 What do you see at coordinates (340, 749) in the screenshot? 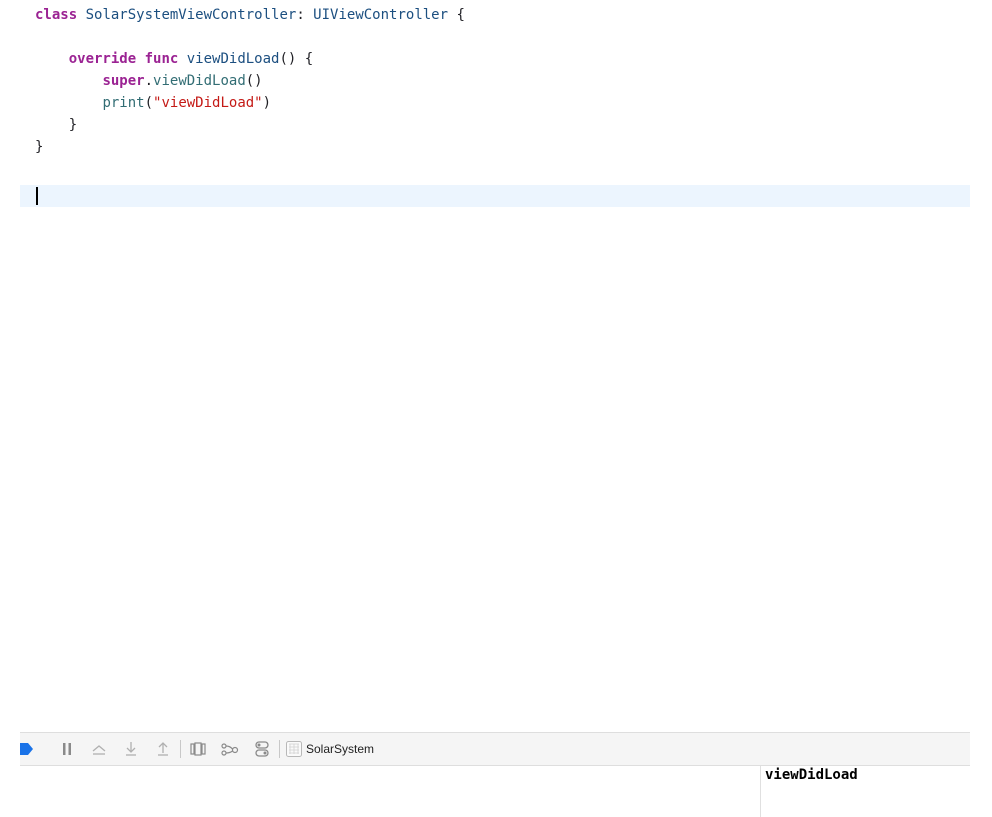
I see `scheme-name: SolarSystem` at bounding box center [340, 749].